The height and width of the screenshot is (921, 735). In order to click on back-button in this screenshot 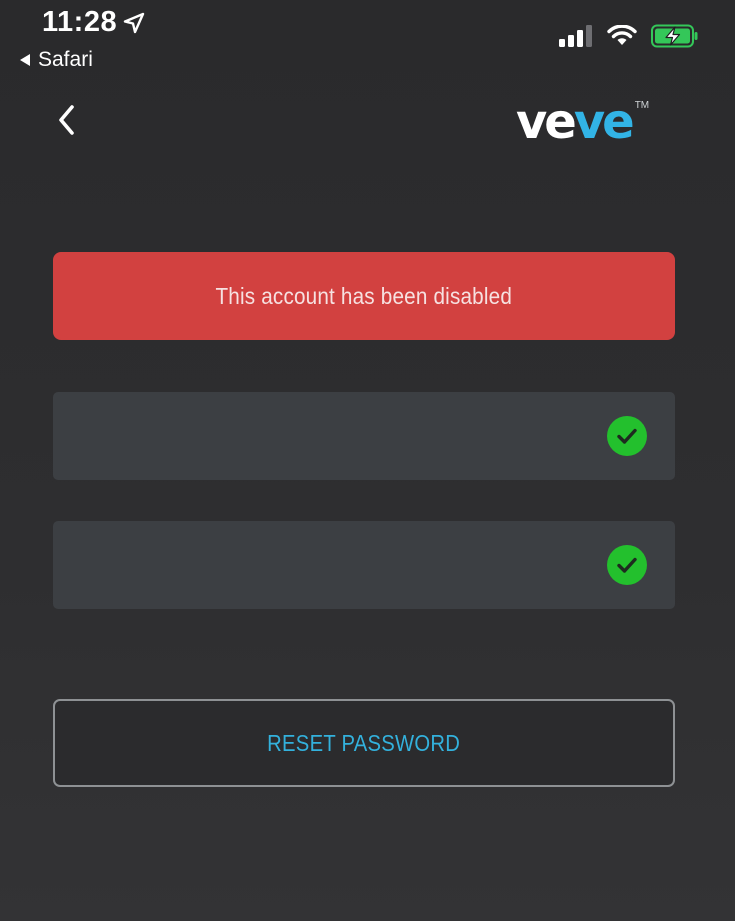, I will do `click(67, 122)`.